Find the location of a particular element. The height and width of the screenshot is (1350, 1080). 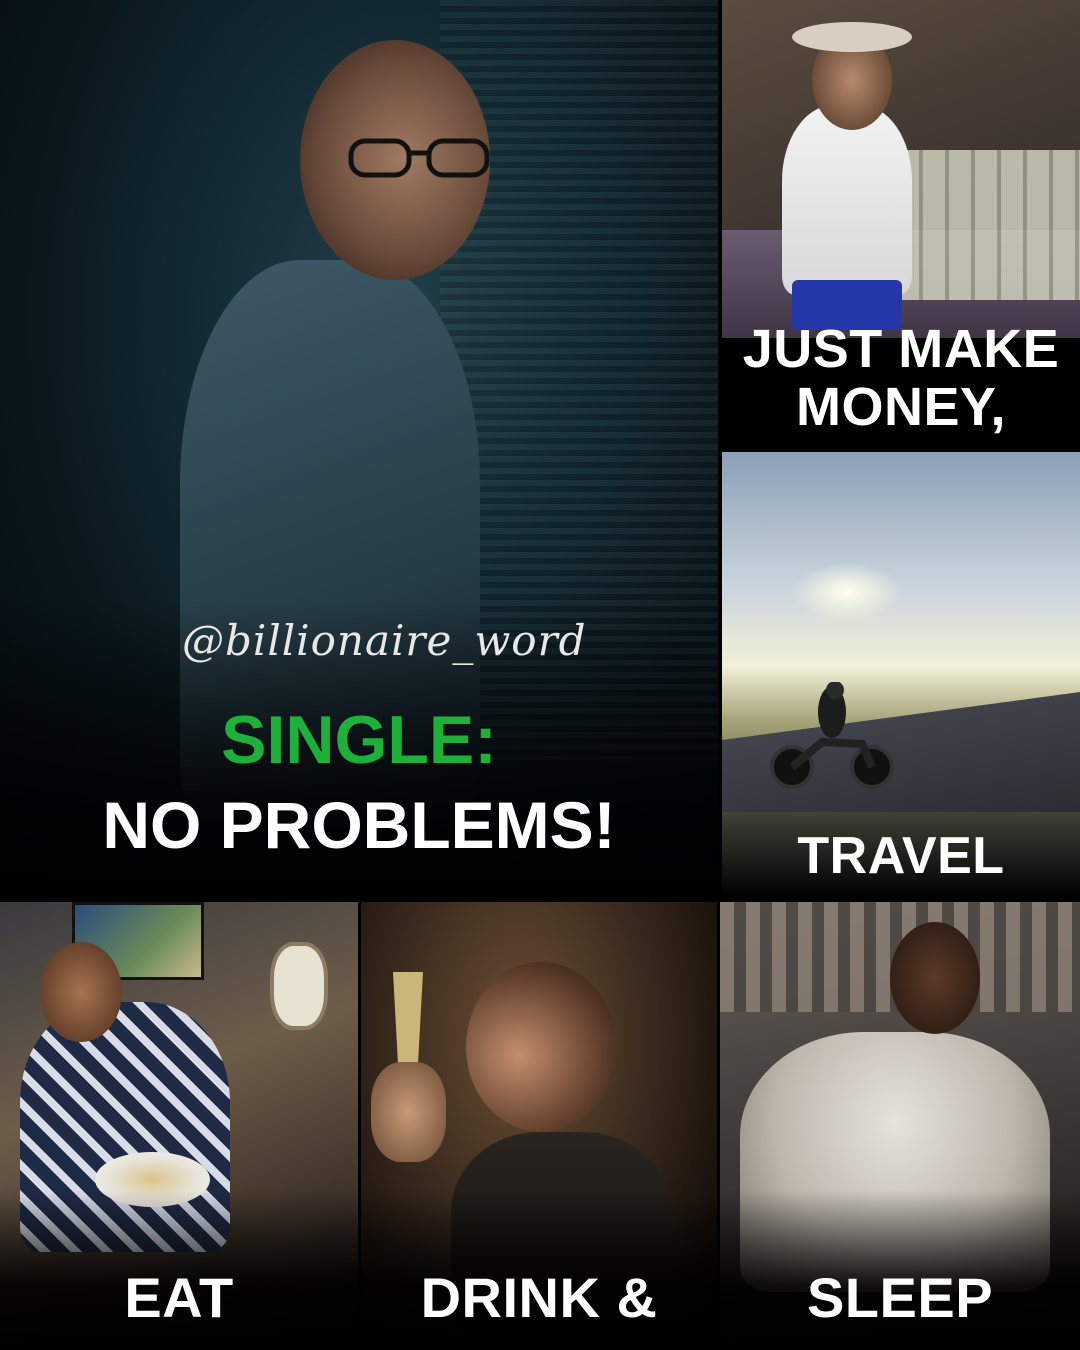

eat-photo-panel: EAT is located at coordinates (179, 1126).